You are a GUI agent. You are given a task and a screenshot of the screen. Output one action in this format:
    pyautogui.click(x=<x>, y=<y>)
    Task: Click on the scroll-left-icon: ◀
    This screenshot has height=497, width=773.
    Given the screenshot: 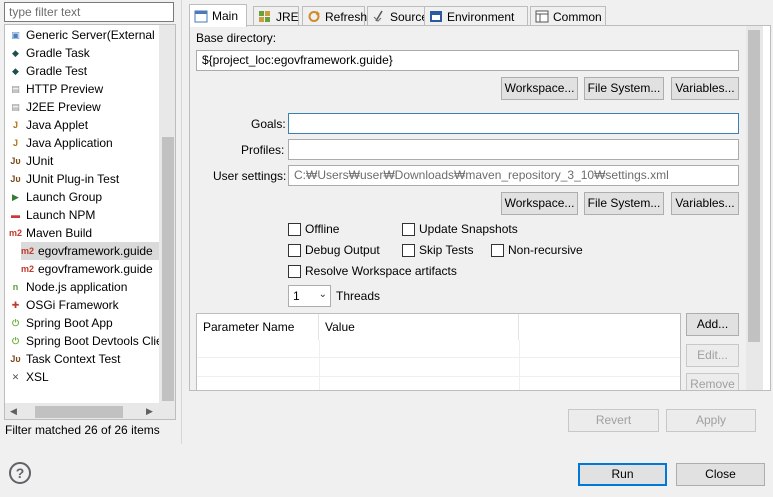 What is the action you would take?
    pyautogui.click(x=13, y=411)
    